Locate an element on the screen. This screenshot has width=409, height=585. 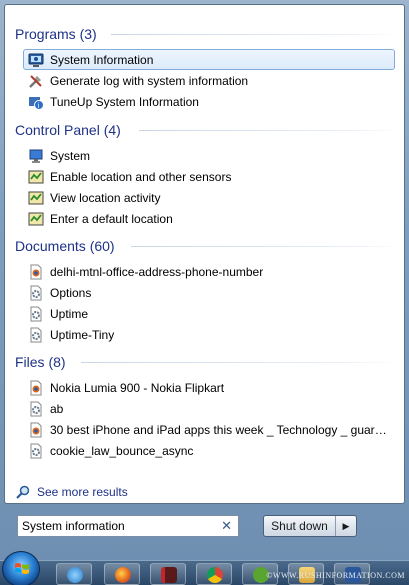
result-label: TuneUp System Information is located at coordinates (124, 101).